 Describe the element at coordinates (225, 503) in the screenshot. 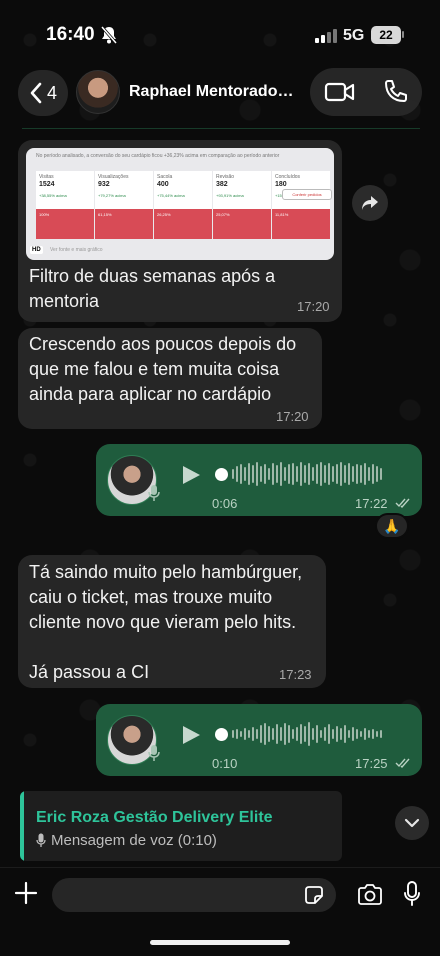

I see `voice-duration: 0:06` at that location.